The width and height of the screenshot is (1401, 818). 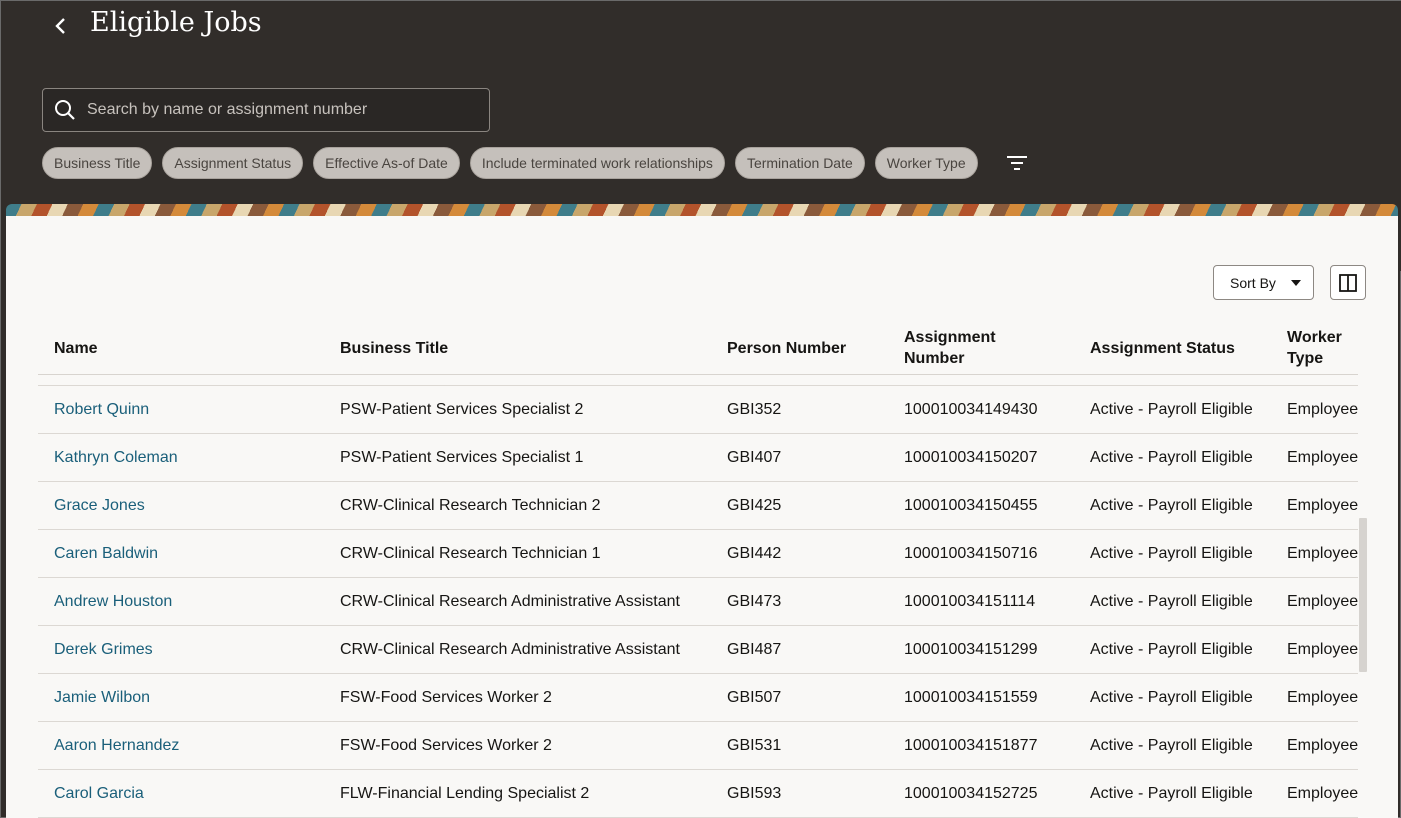 What do you see at coordinates (1162, 348) in the screenshot?
I see `col-header-assignment-status: Assignment Status` at bounding box center [1162, 348].